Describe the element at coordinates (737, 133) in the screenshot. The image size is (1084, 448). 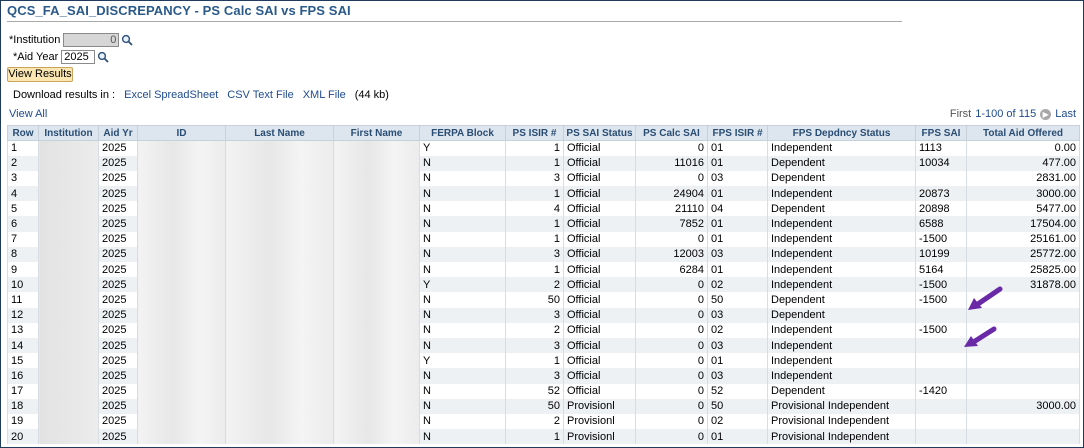
I see `column-header: FPS ISIR #` at that location.